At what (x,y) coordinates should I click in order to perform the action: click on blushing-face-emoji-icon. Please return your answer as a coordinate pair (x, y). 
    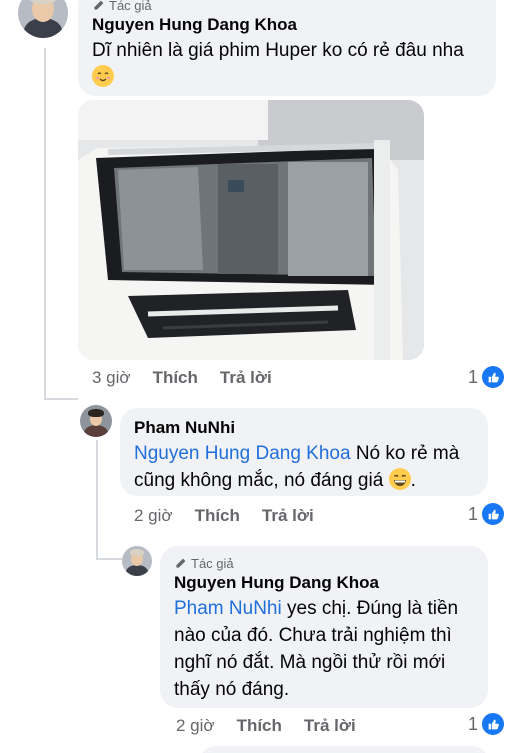
    Looking at the image, I should click on (103, 76).